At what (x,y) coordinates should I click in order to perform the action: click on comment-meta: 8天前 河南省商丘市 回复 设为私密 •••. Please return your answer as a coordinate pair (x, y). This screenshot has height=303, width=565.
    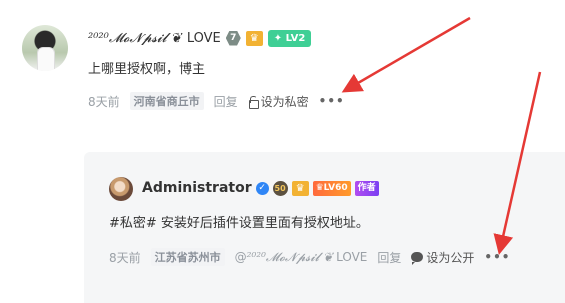
    Looking at the image, I should click on (216, 101).